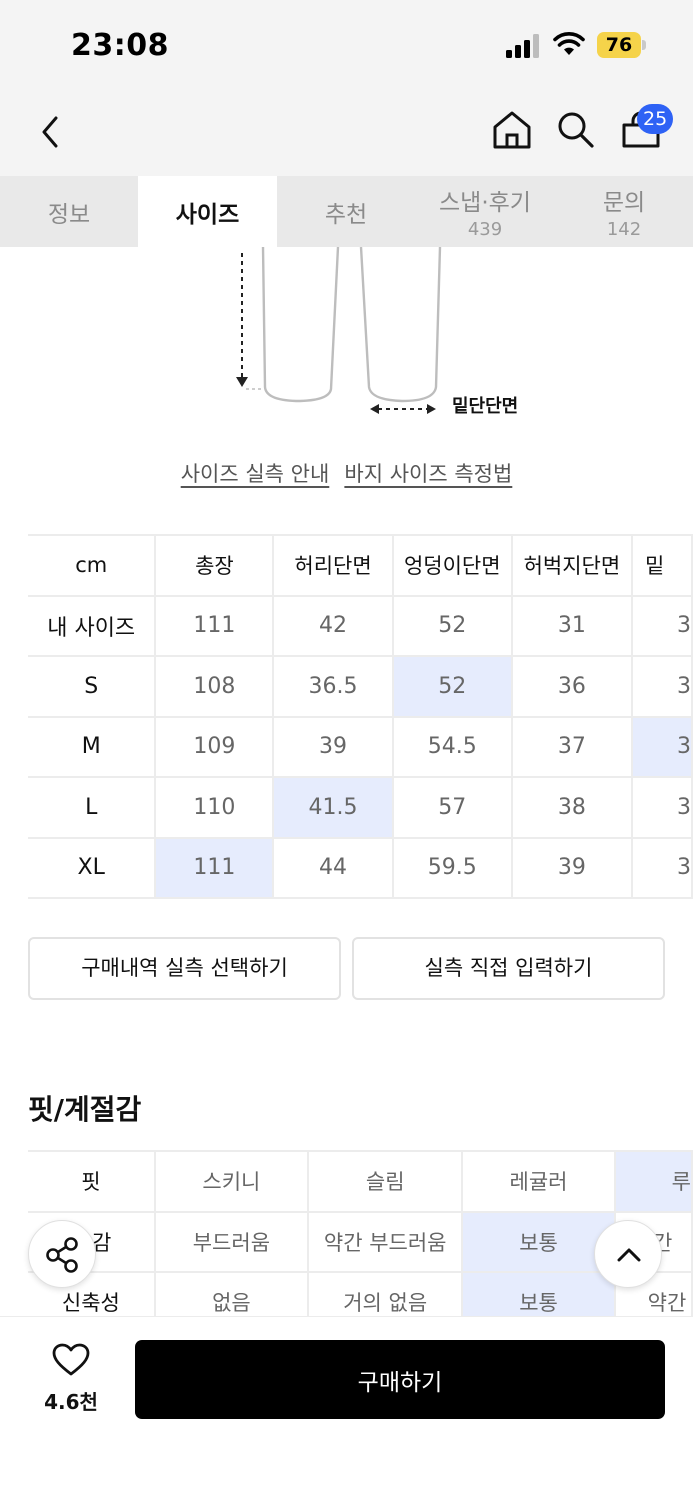  I want to click on chevron-up-icon, so click(629, 1255).